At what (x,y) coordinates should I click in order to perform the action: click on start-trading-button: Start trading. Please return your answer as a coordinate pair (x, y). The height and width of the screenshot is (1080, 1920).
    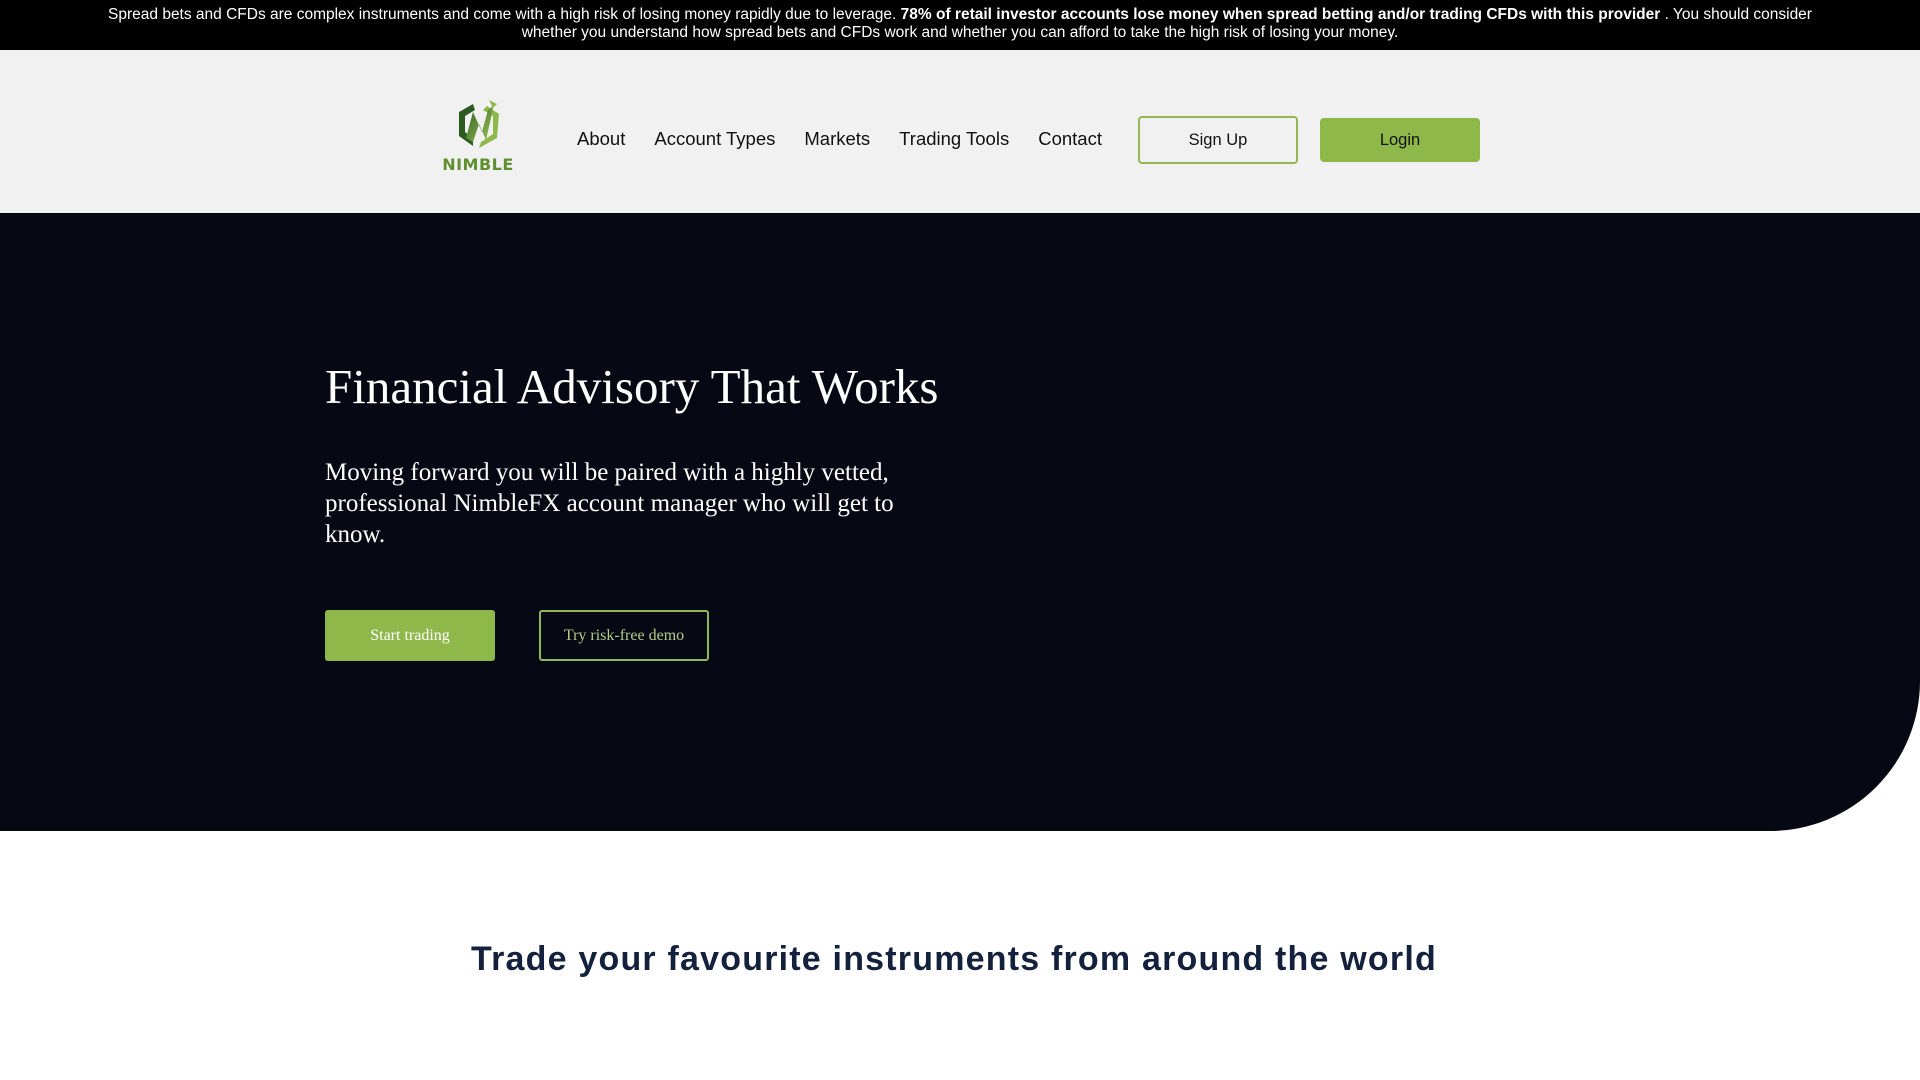
    Looking at the image, I should click on (410, 635).